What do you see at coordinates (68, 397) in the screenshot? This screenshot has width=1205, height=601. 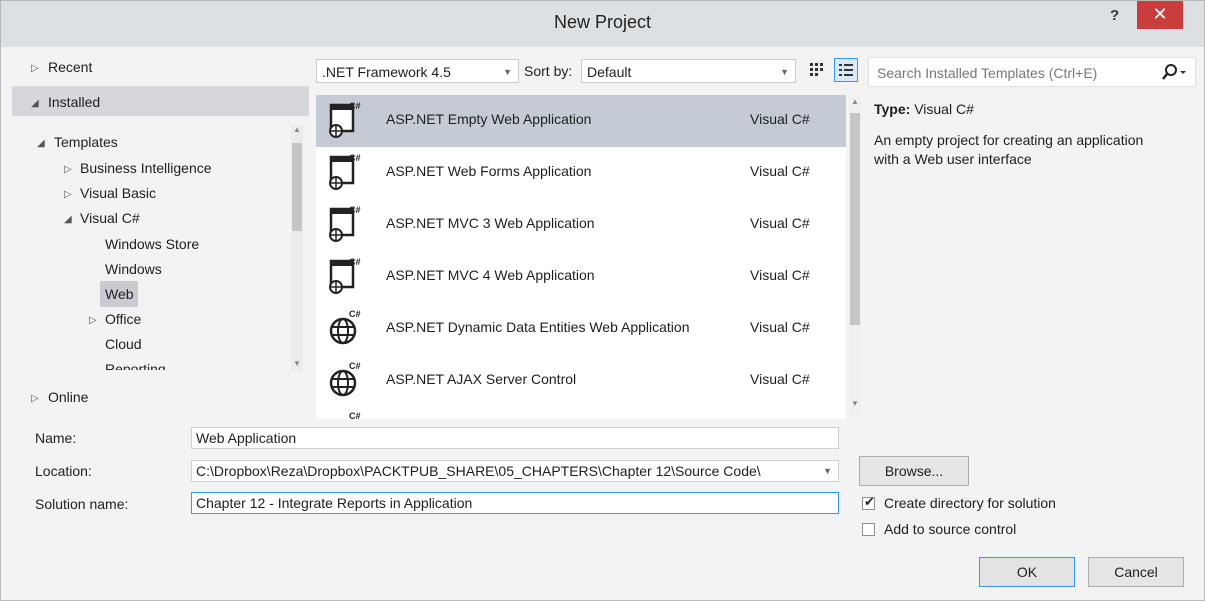 I see `nav-online: Online` at bounding box center [68, 397].